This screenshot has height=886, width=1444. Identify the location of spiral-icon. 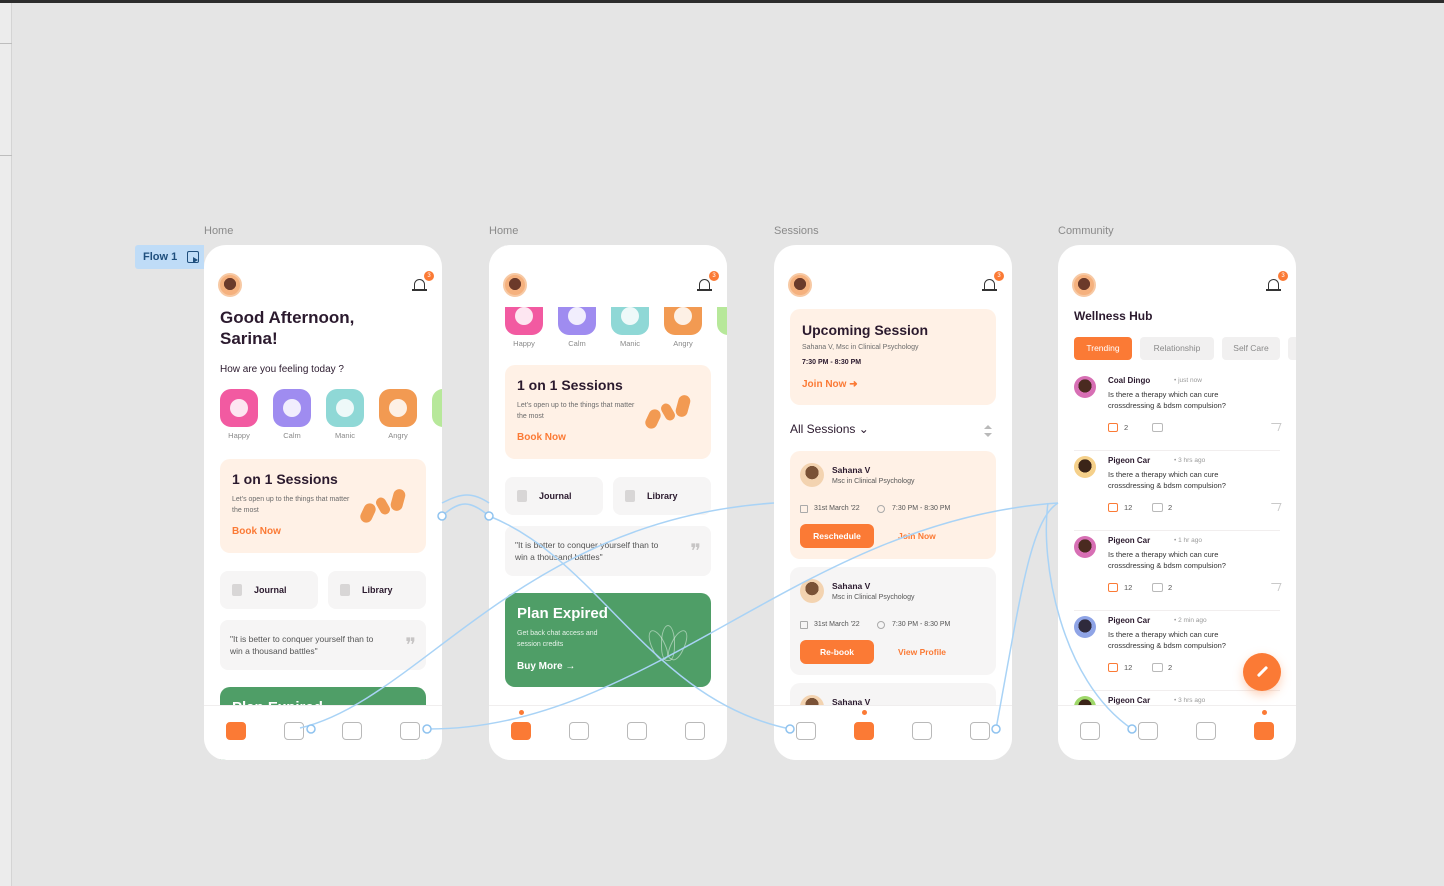
(345, 408).